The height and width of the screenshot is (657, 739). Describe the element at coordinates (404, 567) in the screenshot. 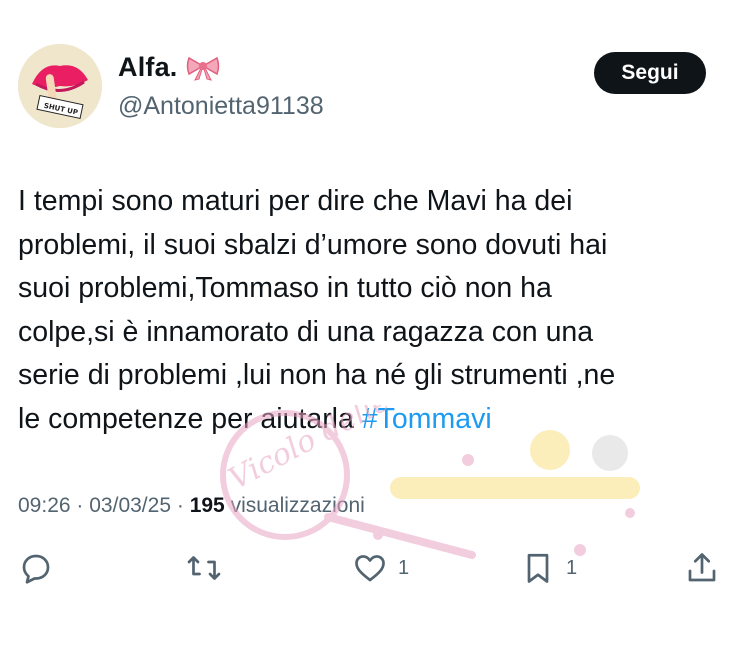

I see `like-count: 1` at that location.